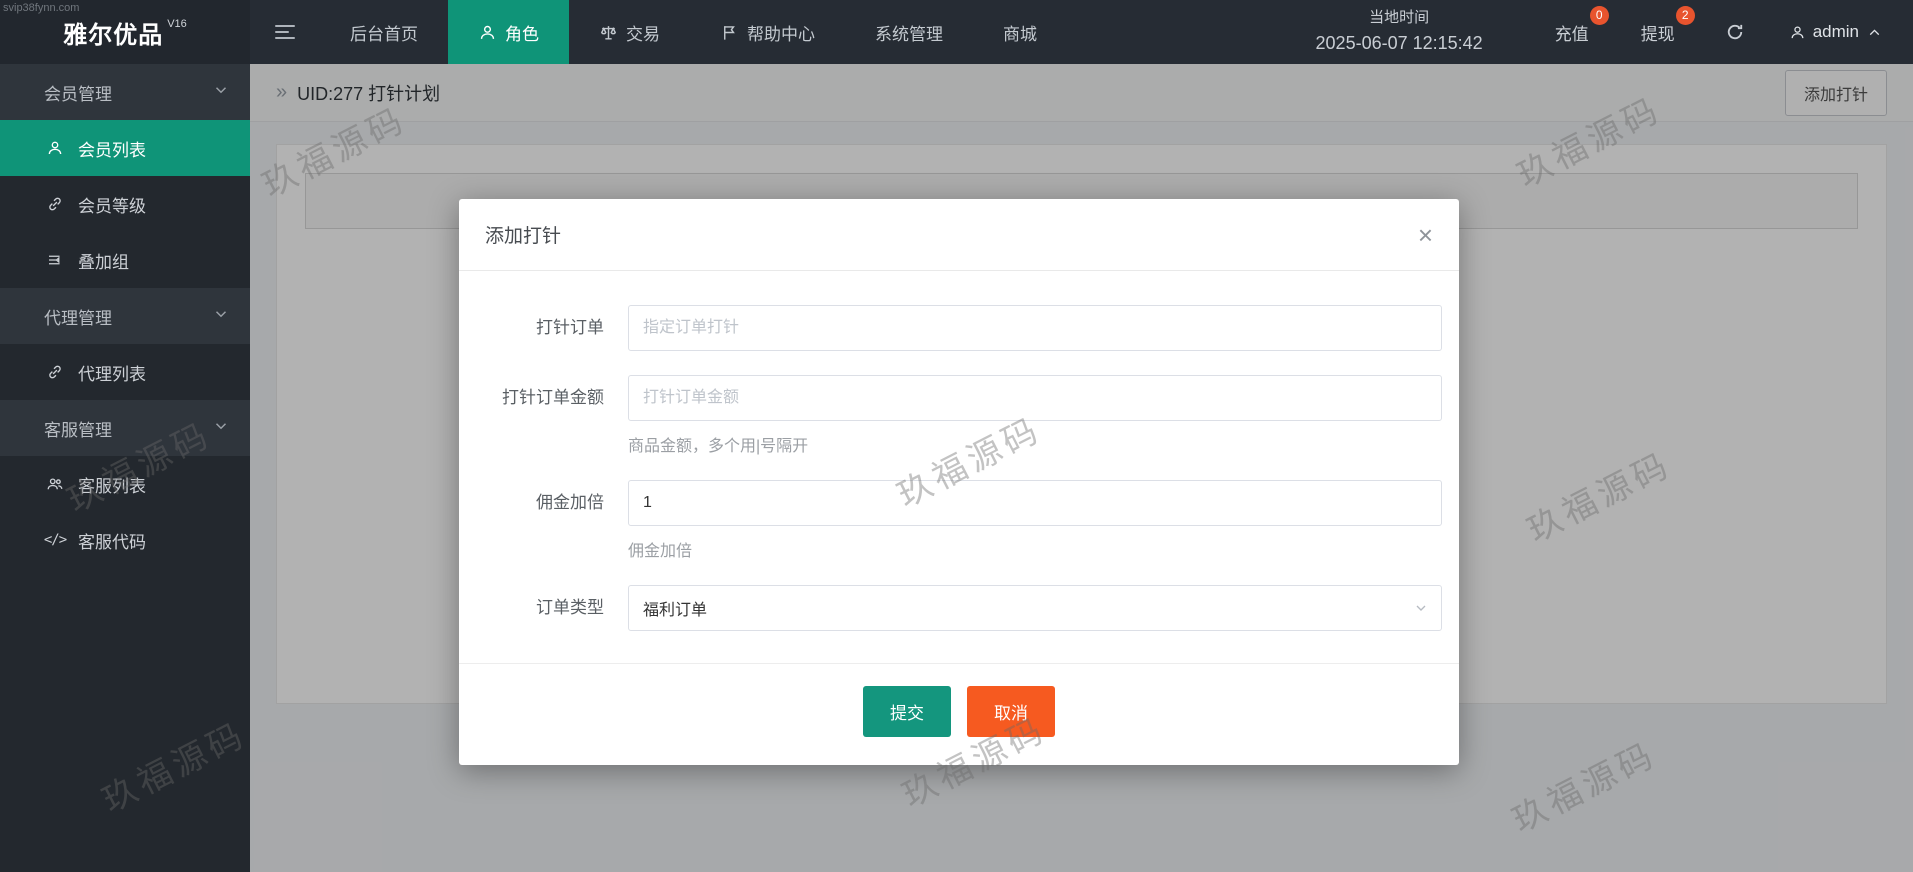 The width and height of the screenshot is (1913, 872). Describe the element at coordinates (112, 206) in the screenshot. I see `sidebar-item-label: 会员等级` at that location.